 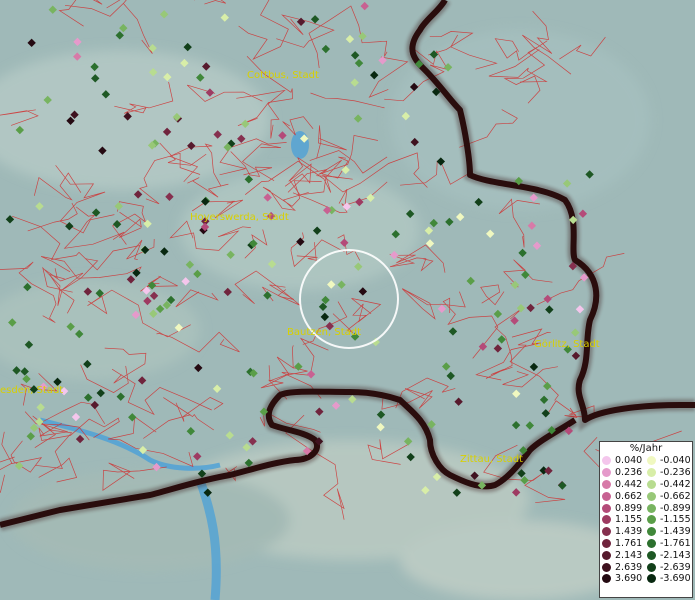 I want to click on legend-entry: 1.439, so click(x=624, y=532).